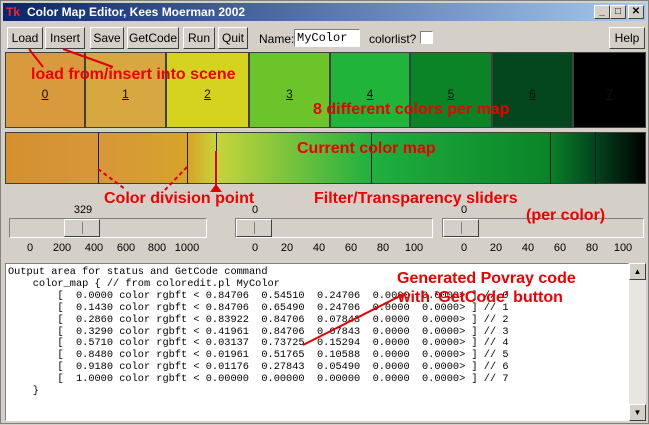 This screenshot has width=649, height=425. Describe the element at coordinates (133, 74) in the screenshot. I see `annotation-load-insert: load from/insert into scene` at that location.